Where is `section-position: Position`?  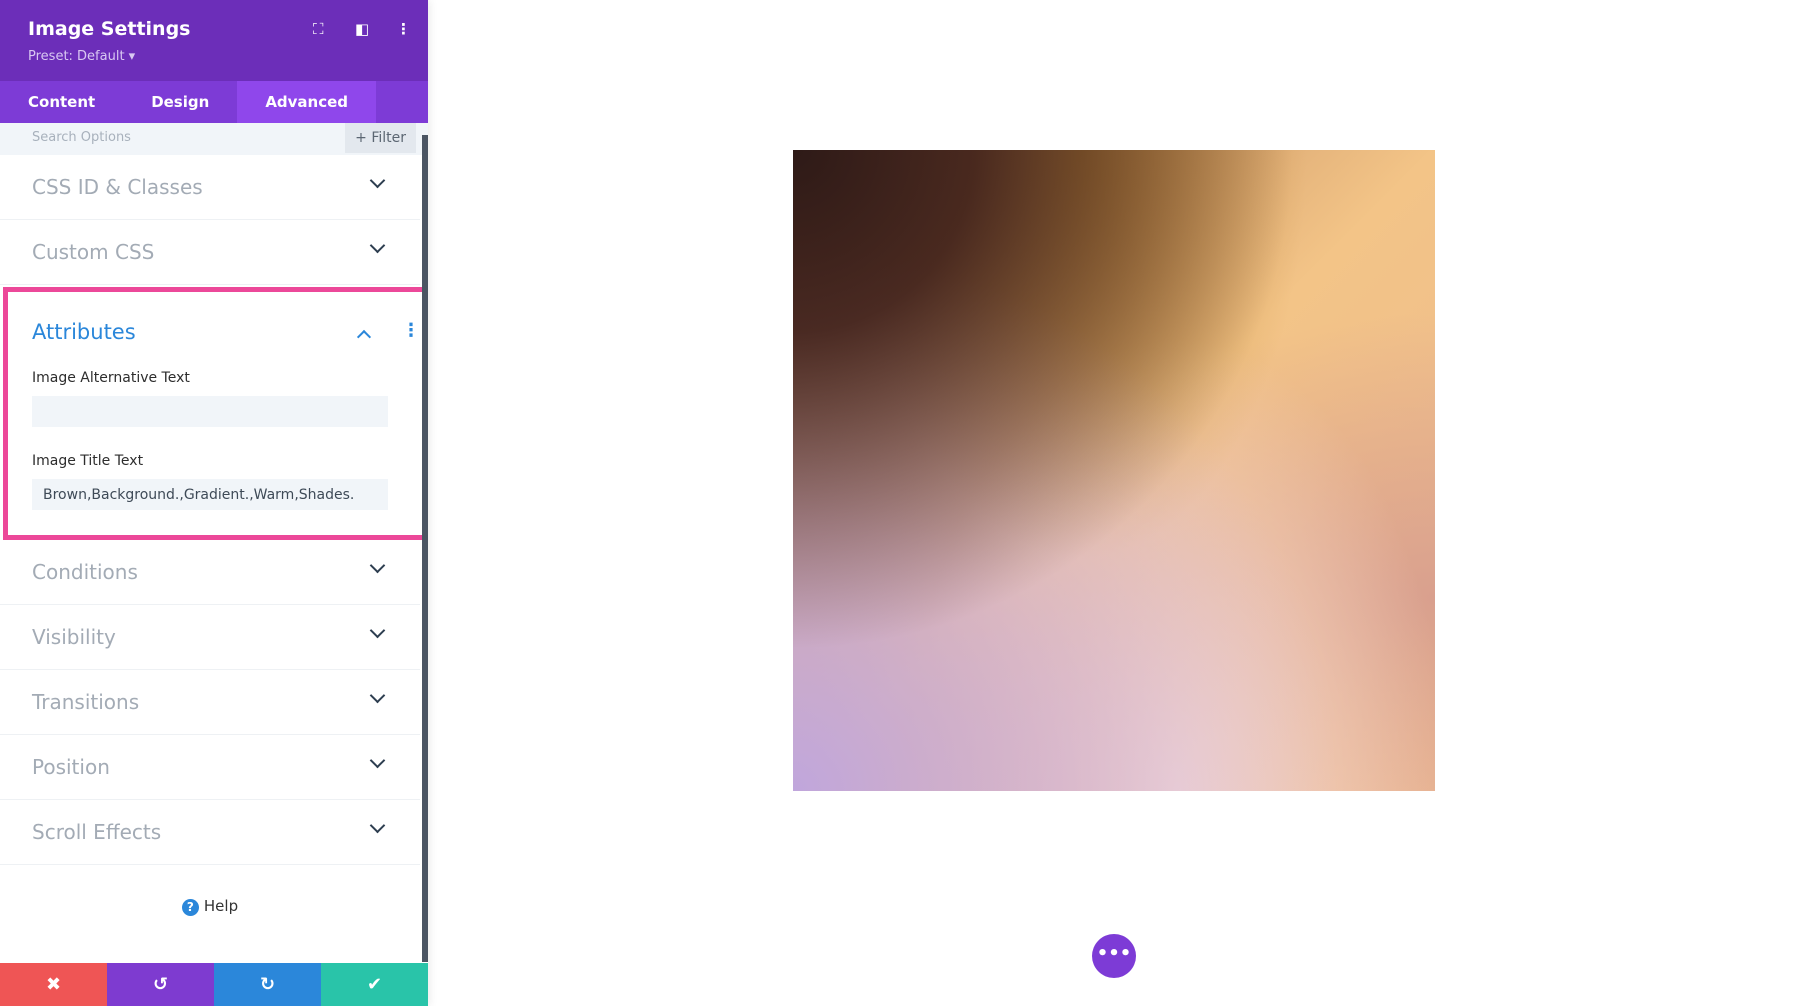 section-position: Position is located at coordinates (210, 767).